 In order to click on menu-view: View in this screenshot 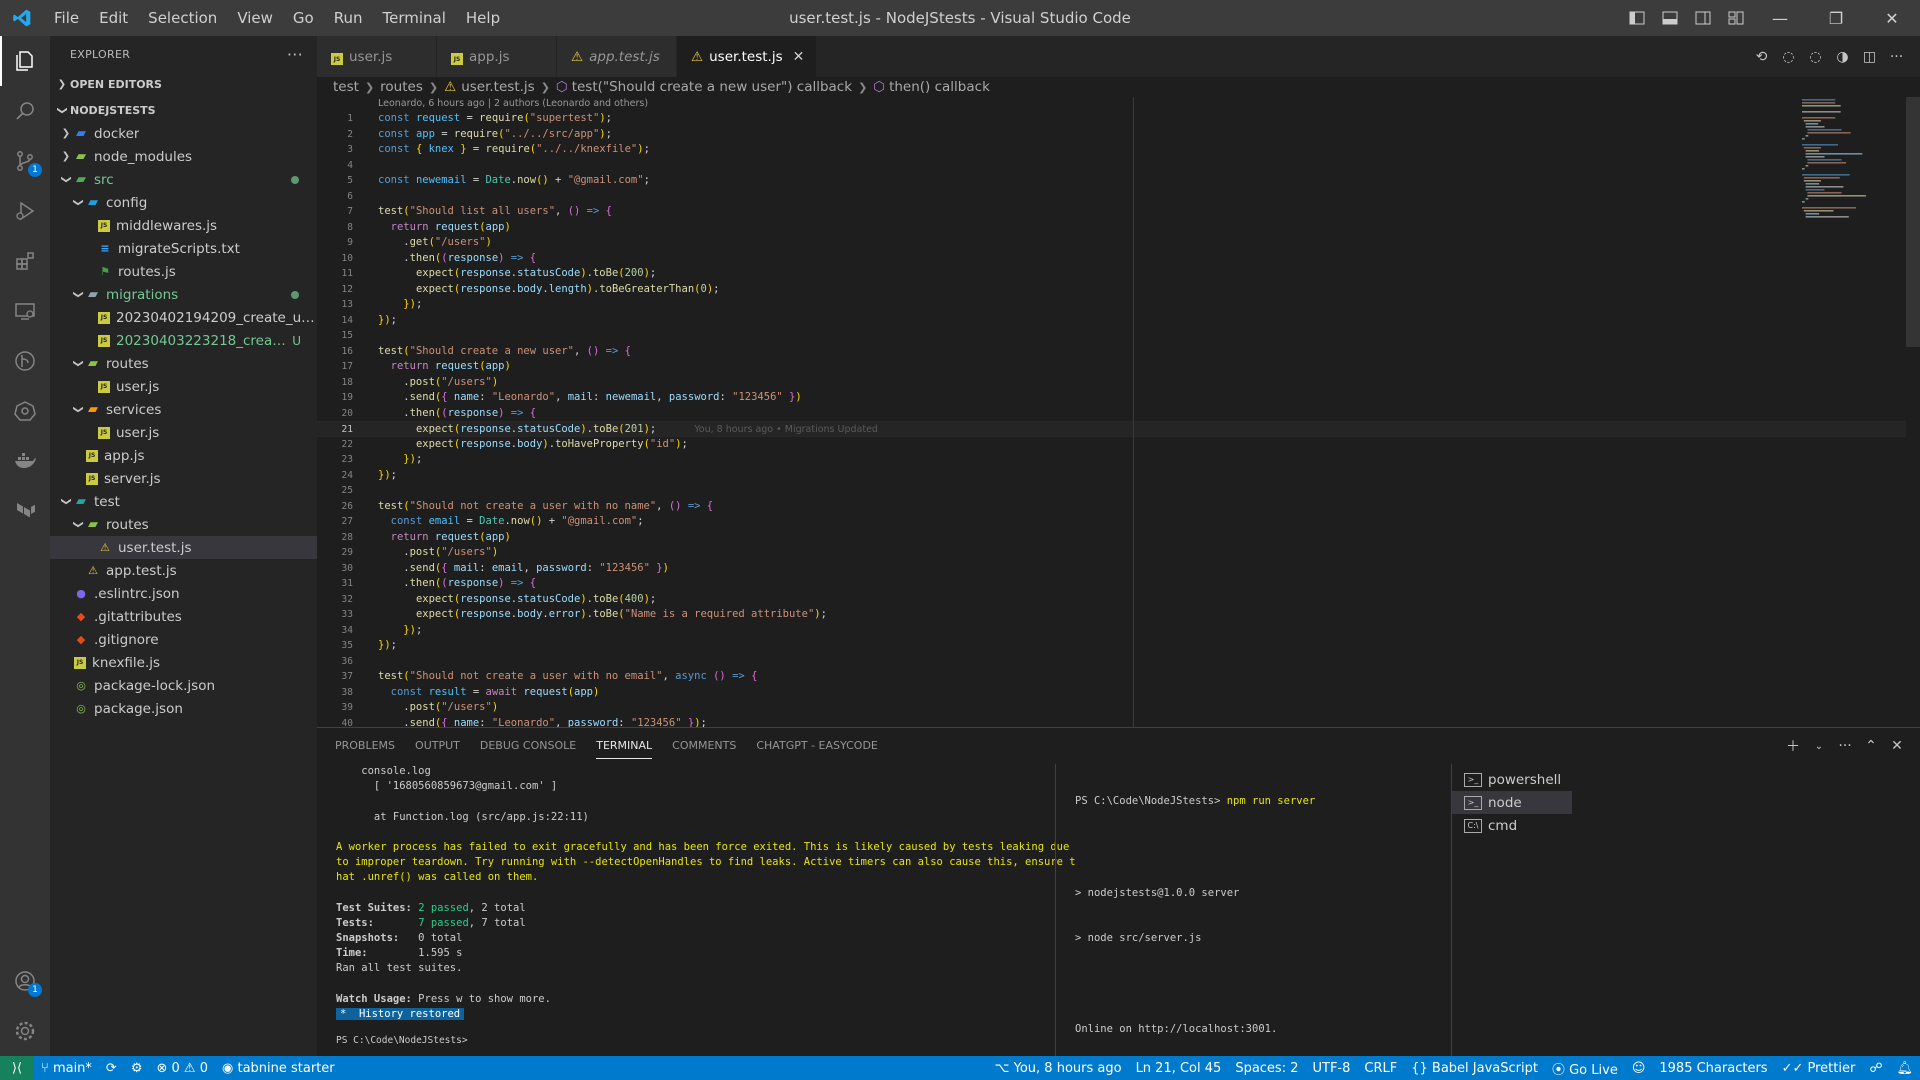, I will do `click(255, 18)`.